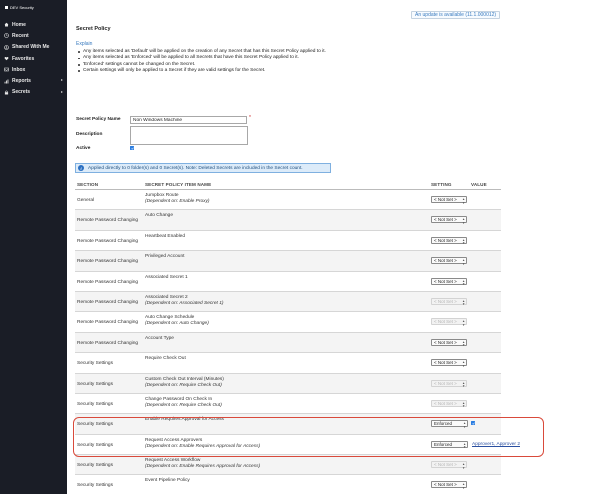 This screenshot has height=494, width=600. What do you see at coordinates (178, 184) in the screenshot?
I see `column-header-item: SECRET POLICY ITEM NAME` at bounding box center [178, 184].